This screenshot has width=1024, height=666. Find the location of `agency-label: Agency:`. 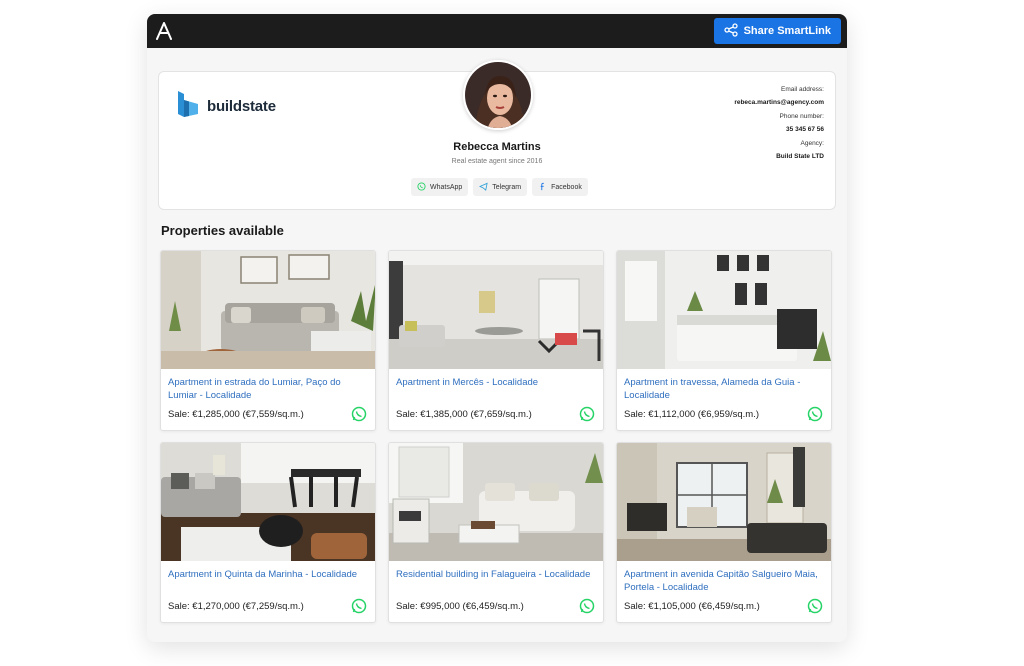

agency-label: Agency: is located at coordinates (812, 143).